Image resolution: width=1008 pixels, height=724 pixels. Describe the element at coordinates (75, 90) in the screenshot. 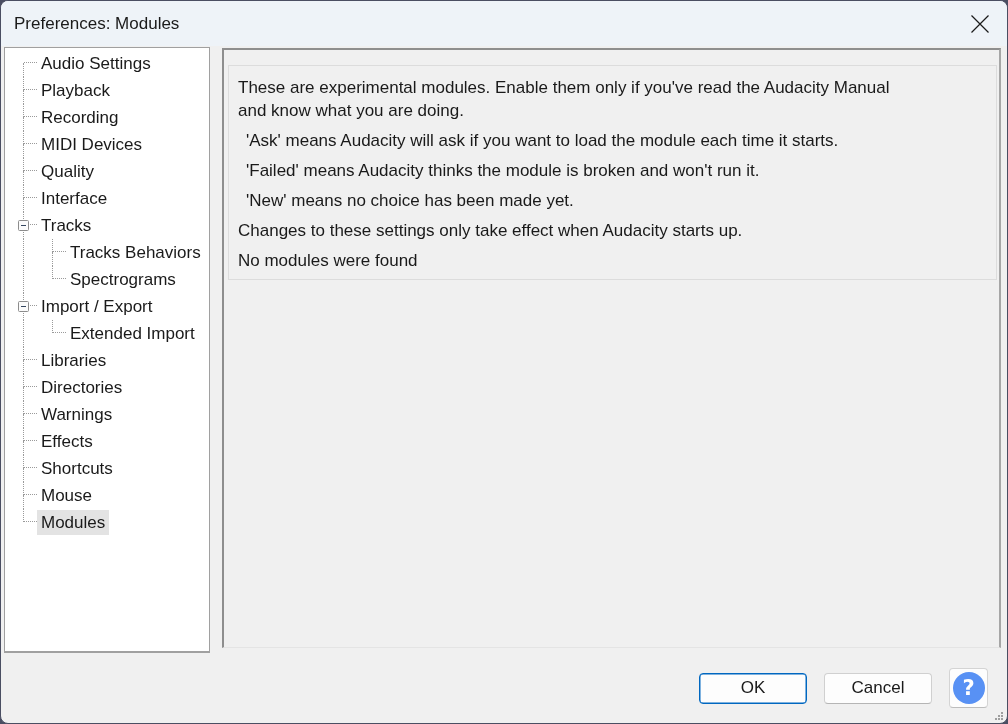

I see `tree-item: Playback` at that location.